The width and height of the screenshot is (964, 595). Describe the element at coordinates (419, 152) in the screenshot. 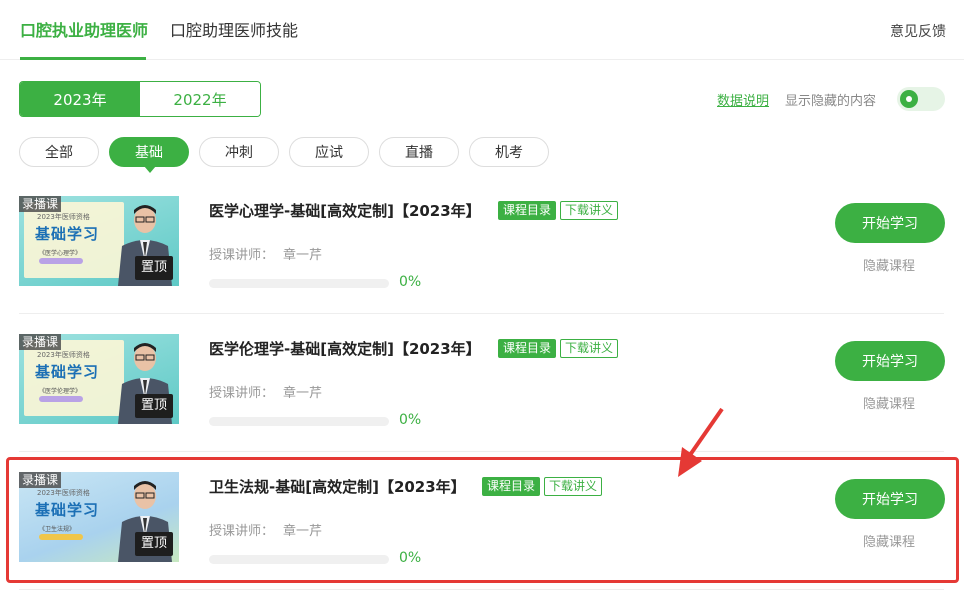

I see `category-live: 直播` at that location.